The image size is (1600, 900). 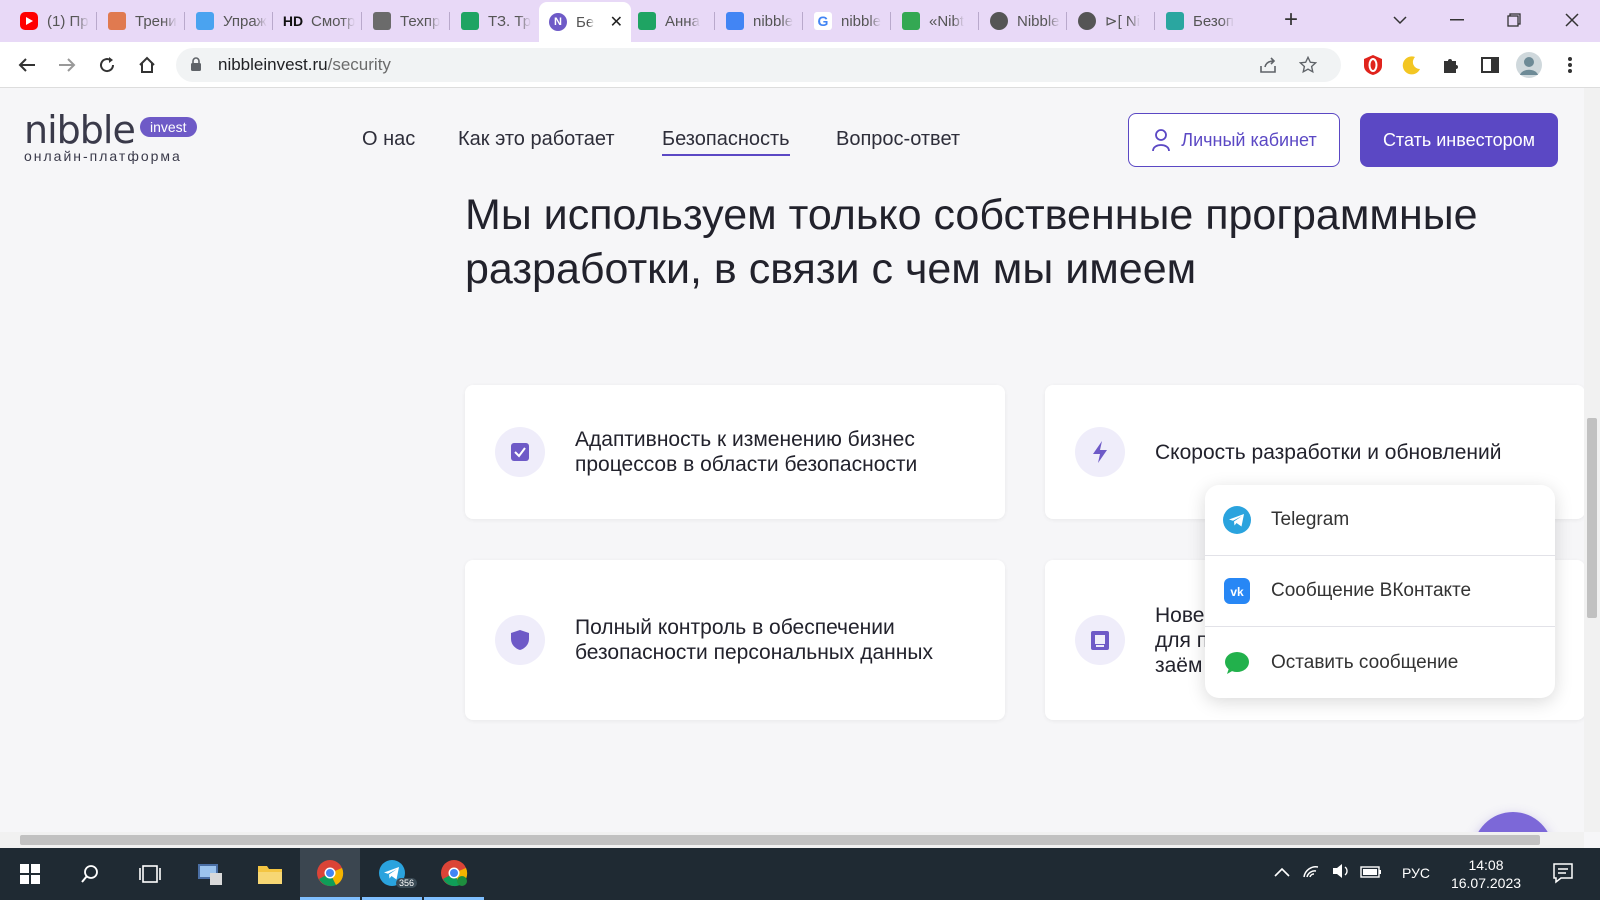 What do you see at coordinates (229, 21) in the screenshot?
I see `browser-tab: Упраж` at bounding box center [229, 21].